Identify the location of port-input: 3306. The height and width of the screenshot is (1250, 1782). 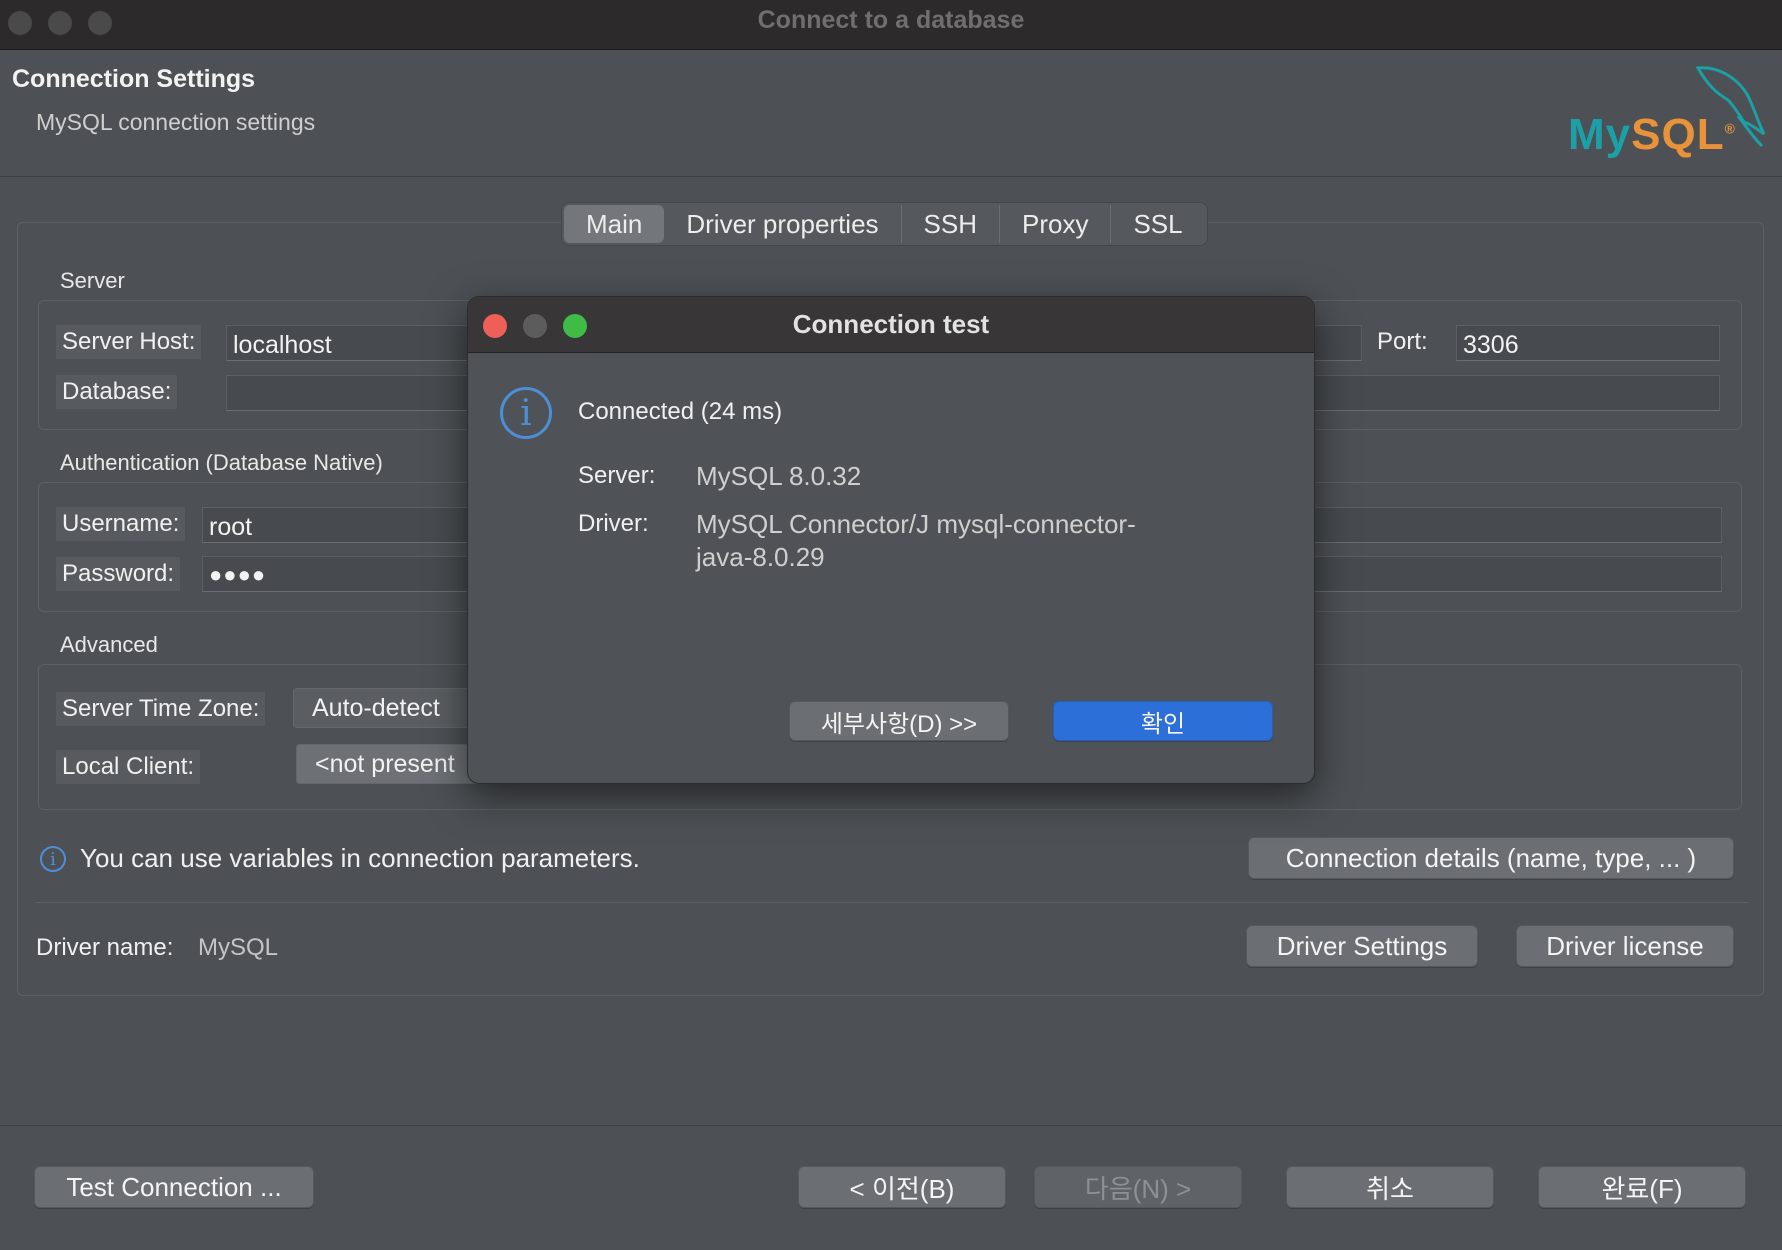
(1588, 343).